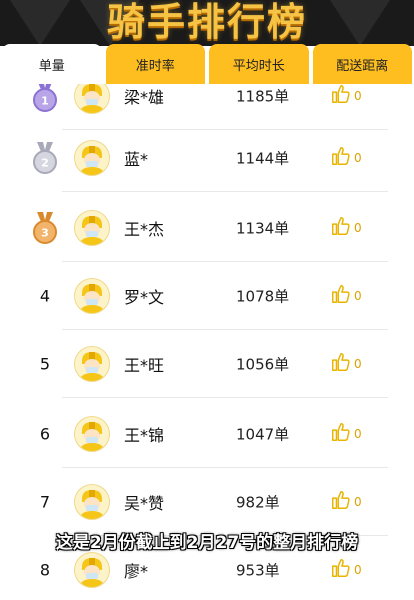  What do you see at coordinates (263, 364) in the screenshot?
I see `order-count: 1056单` at bounding box center [263, 364].